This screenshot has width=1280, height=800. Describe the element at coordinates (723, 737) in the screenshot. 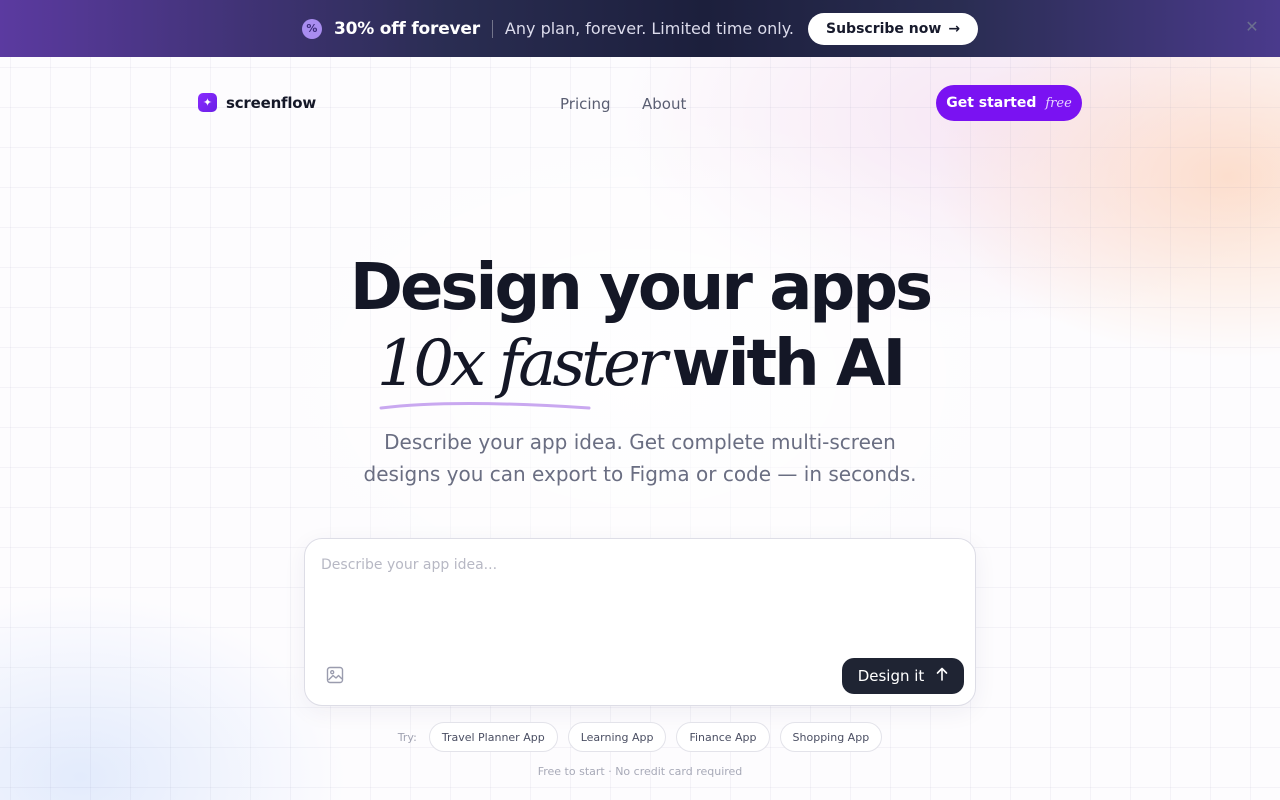

I see `suggestion-chip-finance: Finance App` at that location.